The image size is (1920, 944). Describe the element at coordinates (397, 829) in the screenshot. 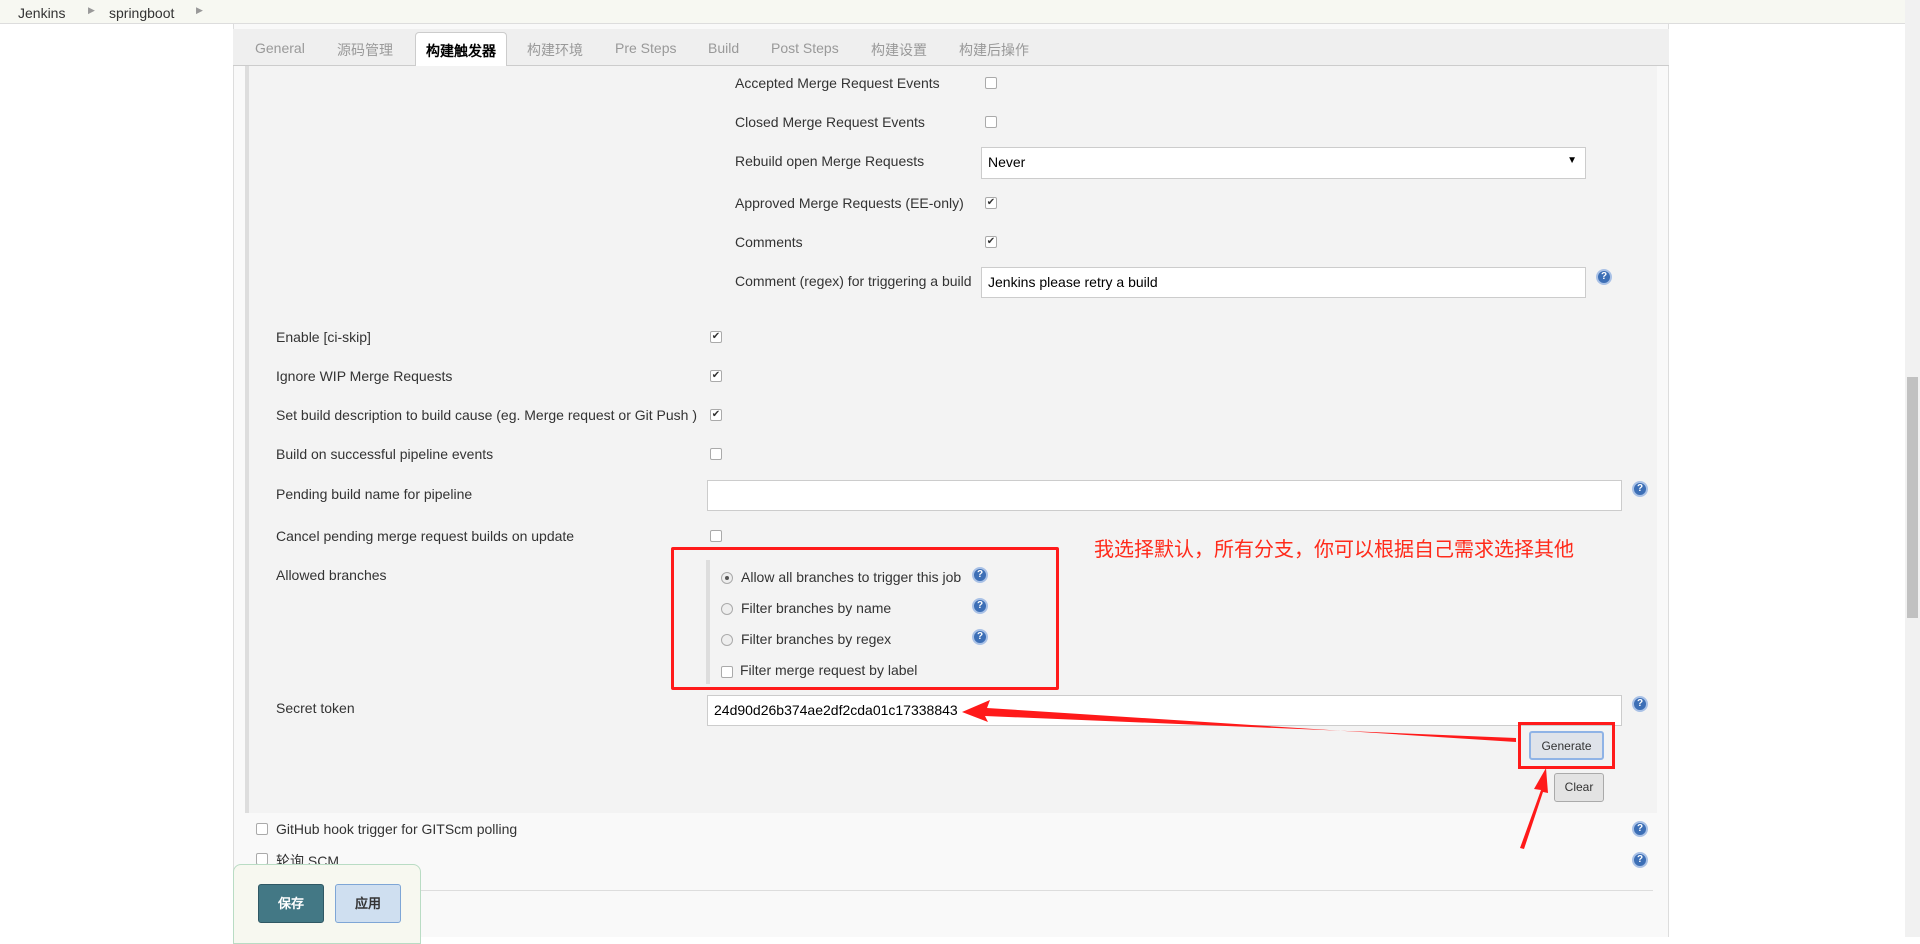

I see `github-hook-label: GitHub hook trigger for GITScm polling` at that location.